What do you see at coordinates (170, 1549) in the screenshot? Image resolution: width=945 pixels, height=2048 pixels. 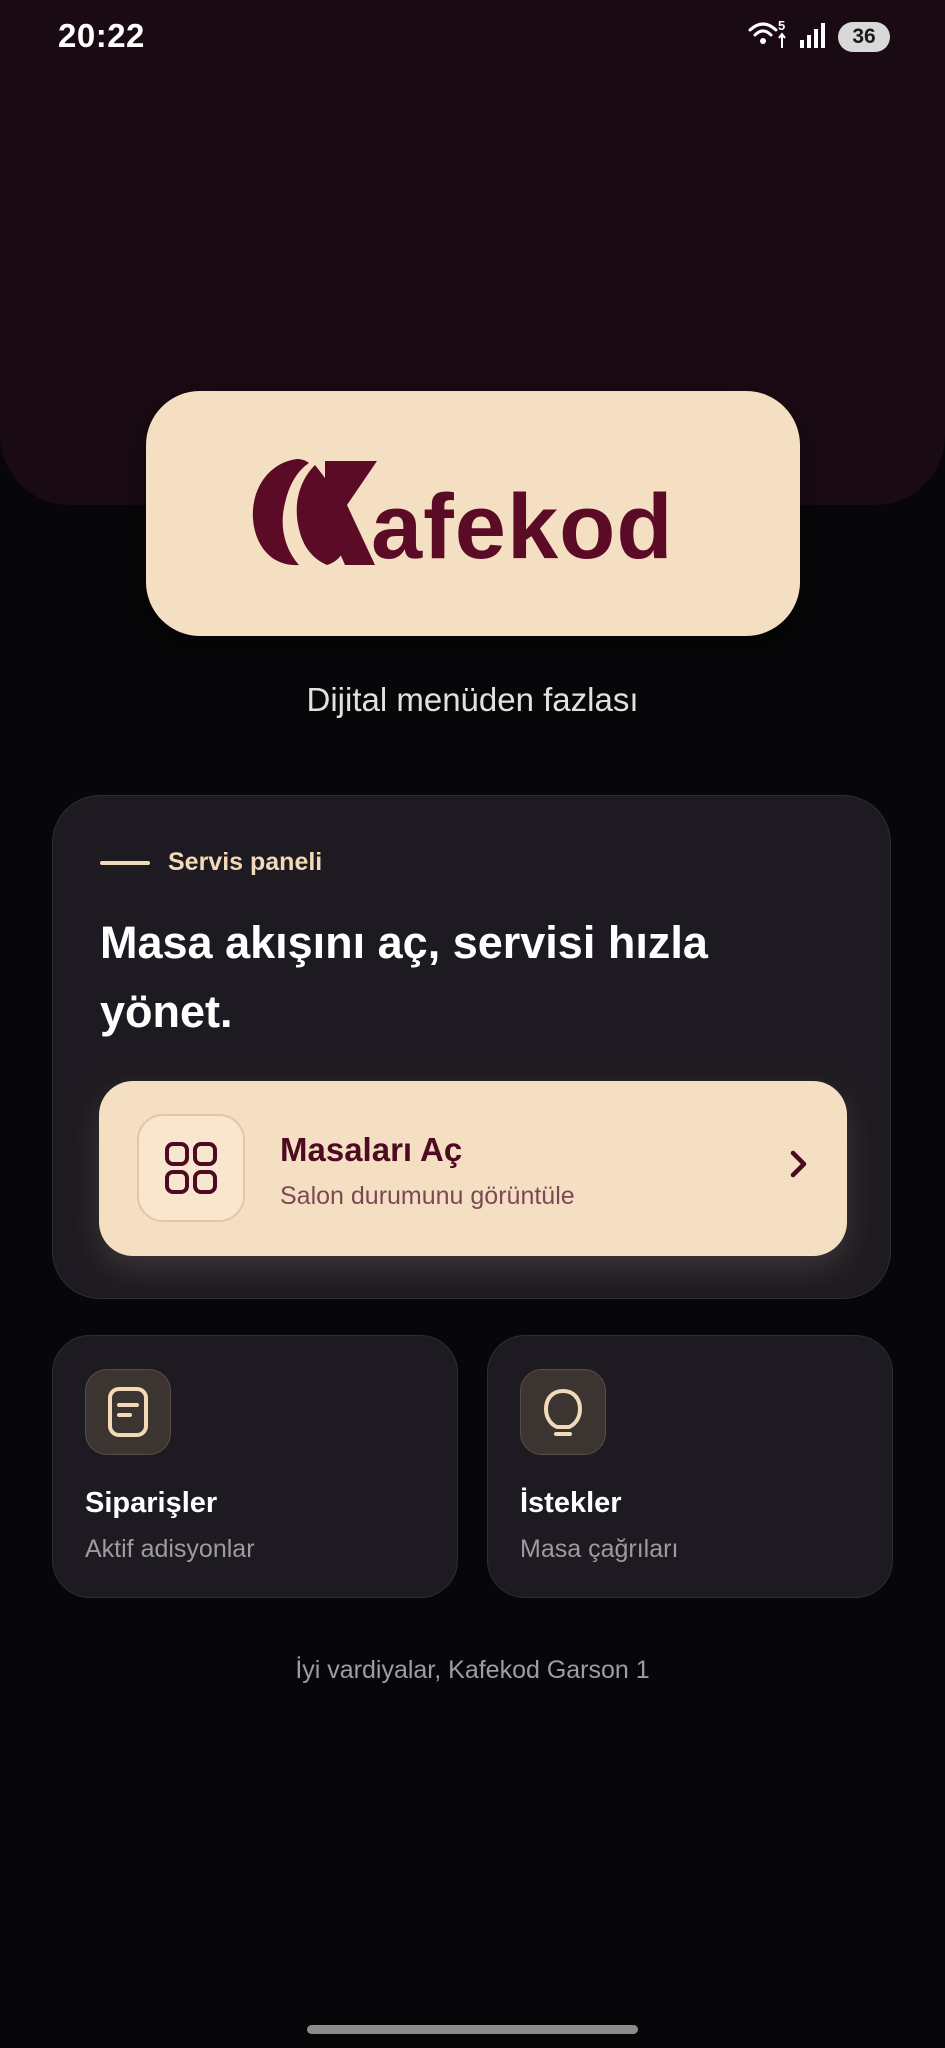 I see `orders-subtitle: Aktif adisyonlar` at bounding box center [170, 1549].